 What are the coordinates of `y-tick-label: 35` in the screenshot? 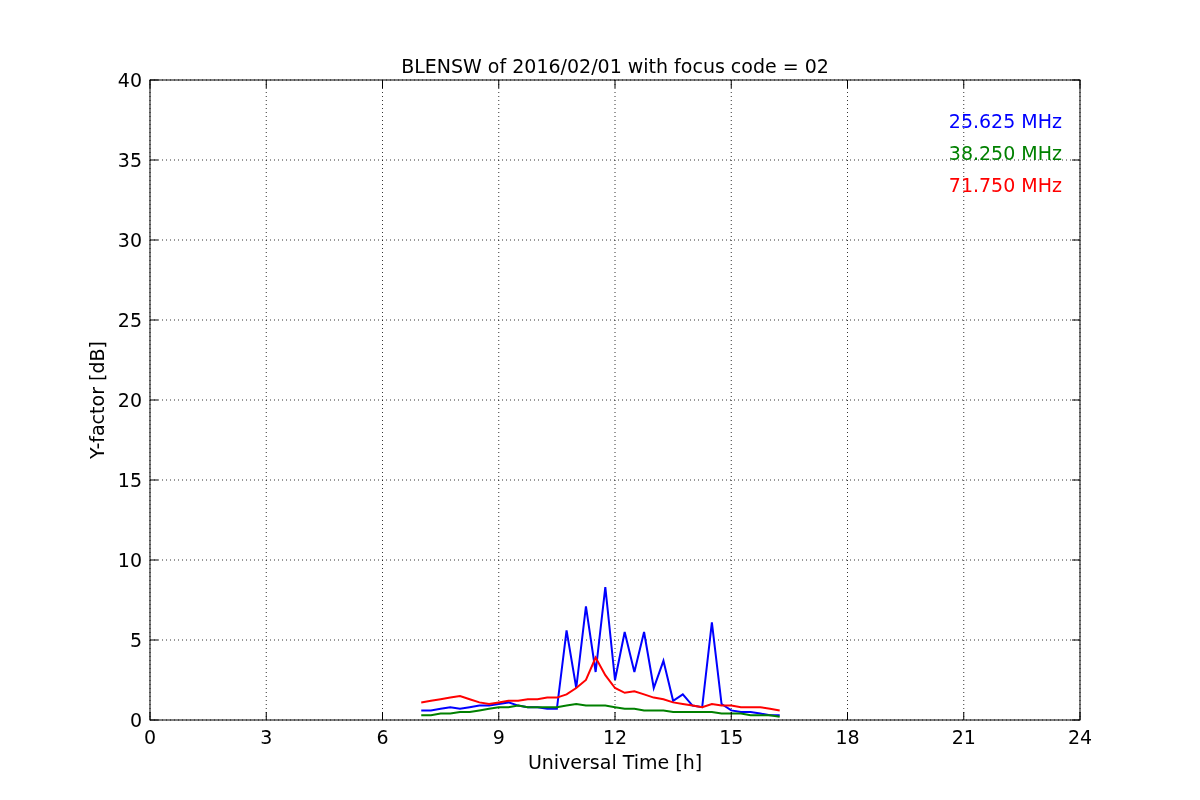 It's located at (129, 160).